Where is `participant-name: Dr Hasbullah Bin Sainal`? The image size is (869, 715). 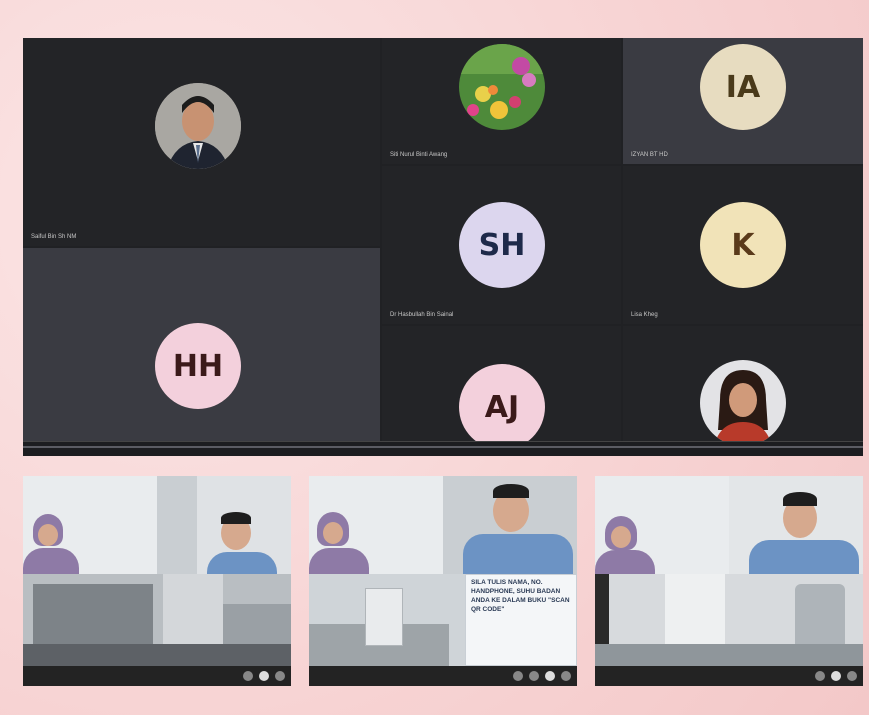 participant-name: Dr Hasbullah Bin Sainal is located at coordinates (422, 315).